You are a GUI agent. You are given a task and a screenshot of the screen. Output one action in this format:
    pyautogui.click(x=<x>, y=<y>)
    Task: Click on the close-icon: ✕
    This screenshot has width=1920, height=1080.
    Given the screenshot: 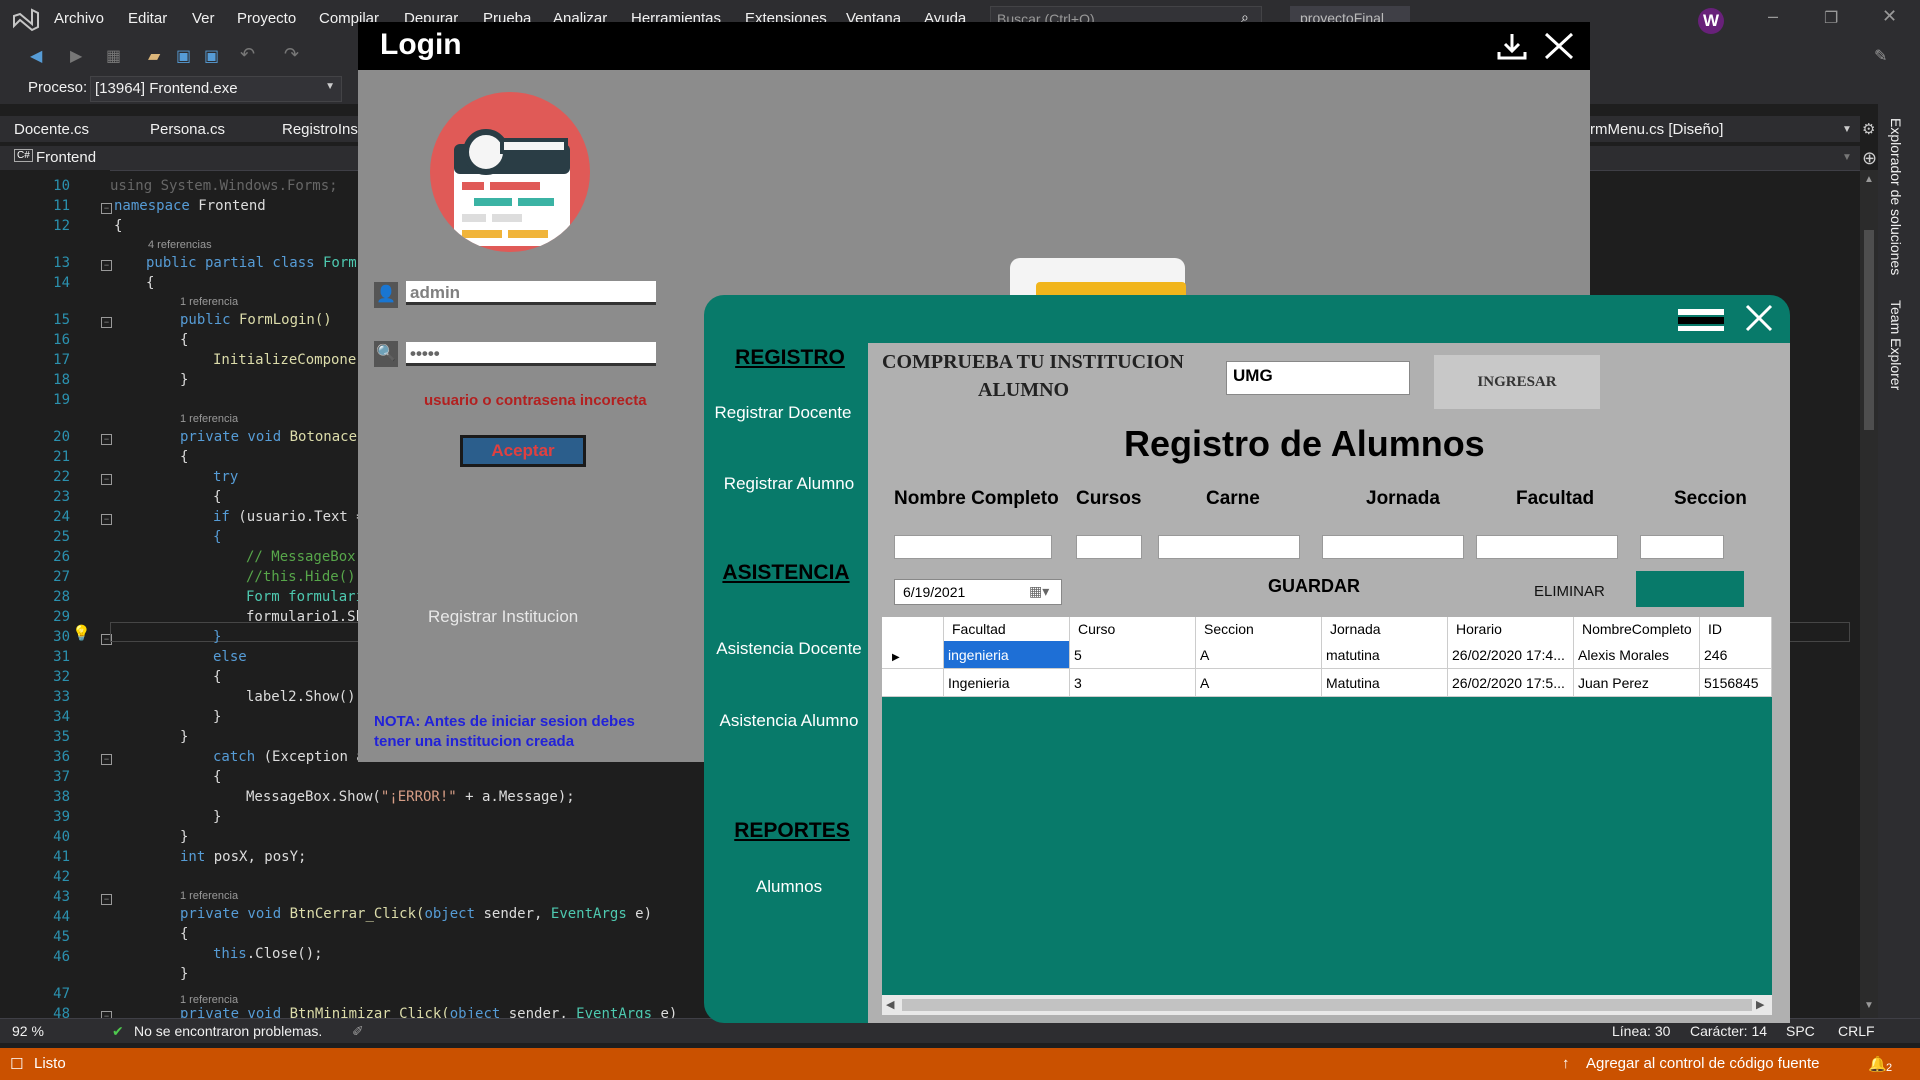 What is the action you would take?
    pyautogui.click(x=1889, y=16)
    